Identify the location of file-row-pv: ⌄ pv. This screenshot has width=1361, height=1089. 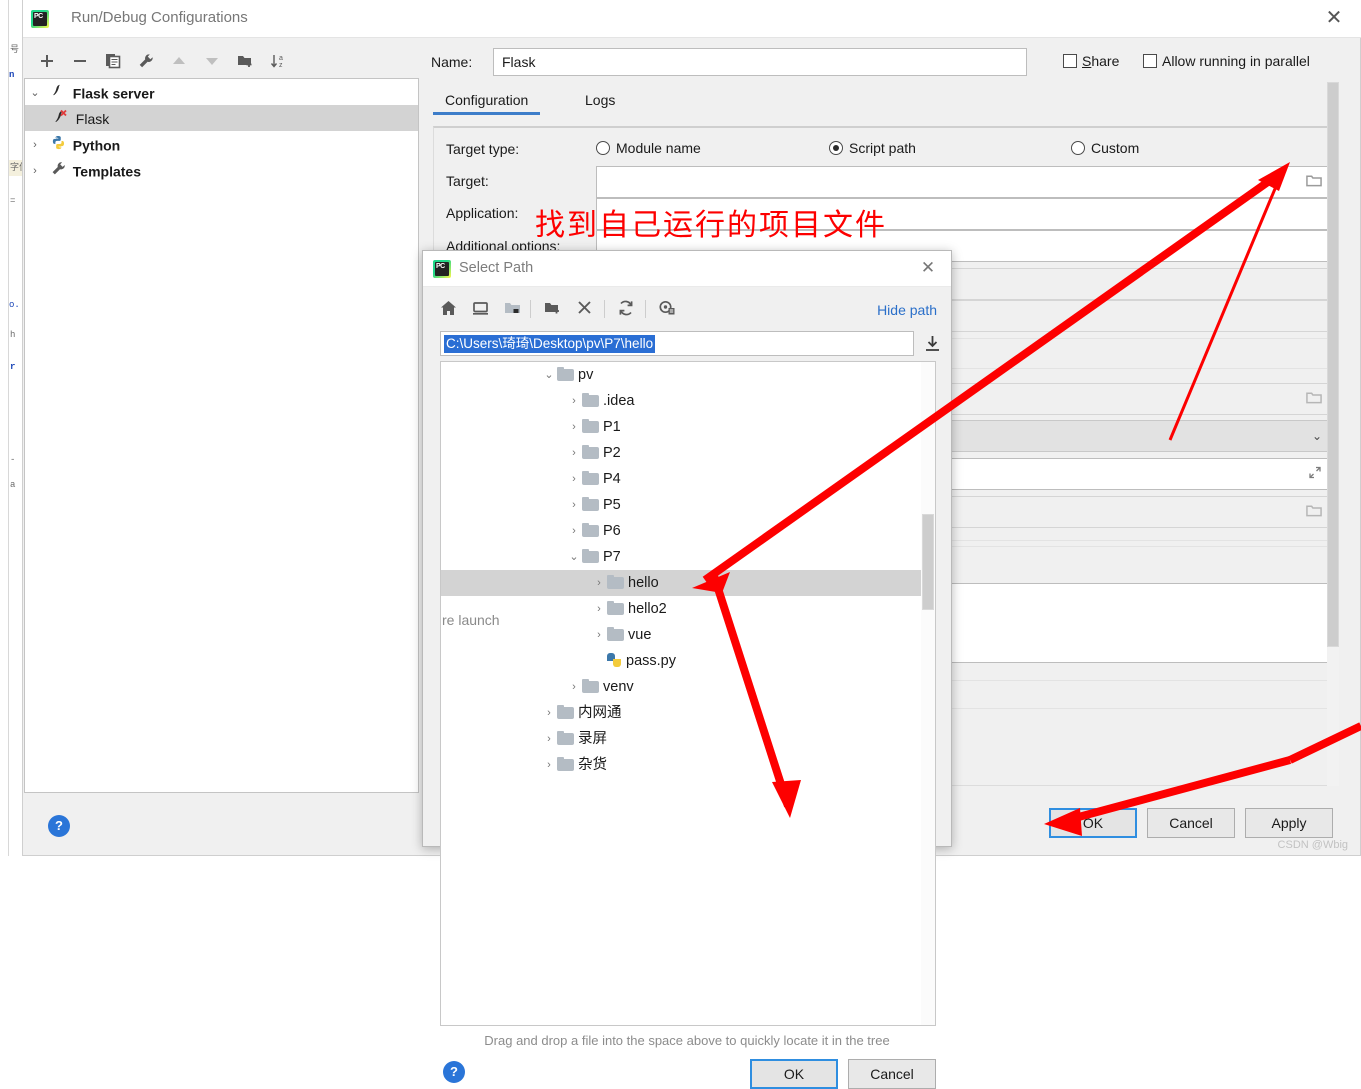
(688, 375).